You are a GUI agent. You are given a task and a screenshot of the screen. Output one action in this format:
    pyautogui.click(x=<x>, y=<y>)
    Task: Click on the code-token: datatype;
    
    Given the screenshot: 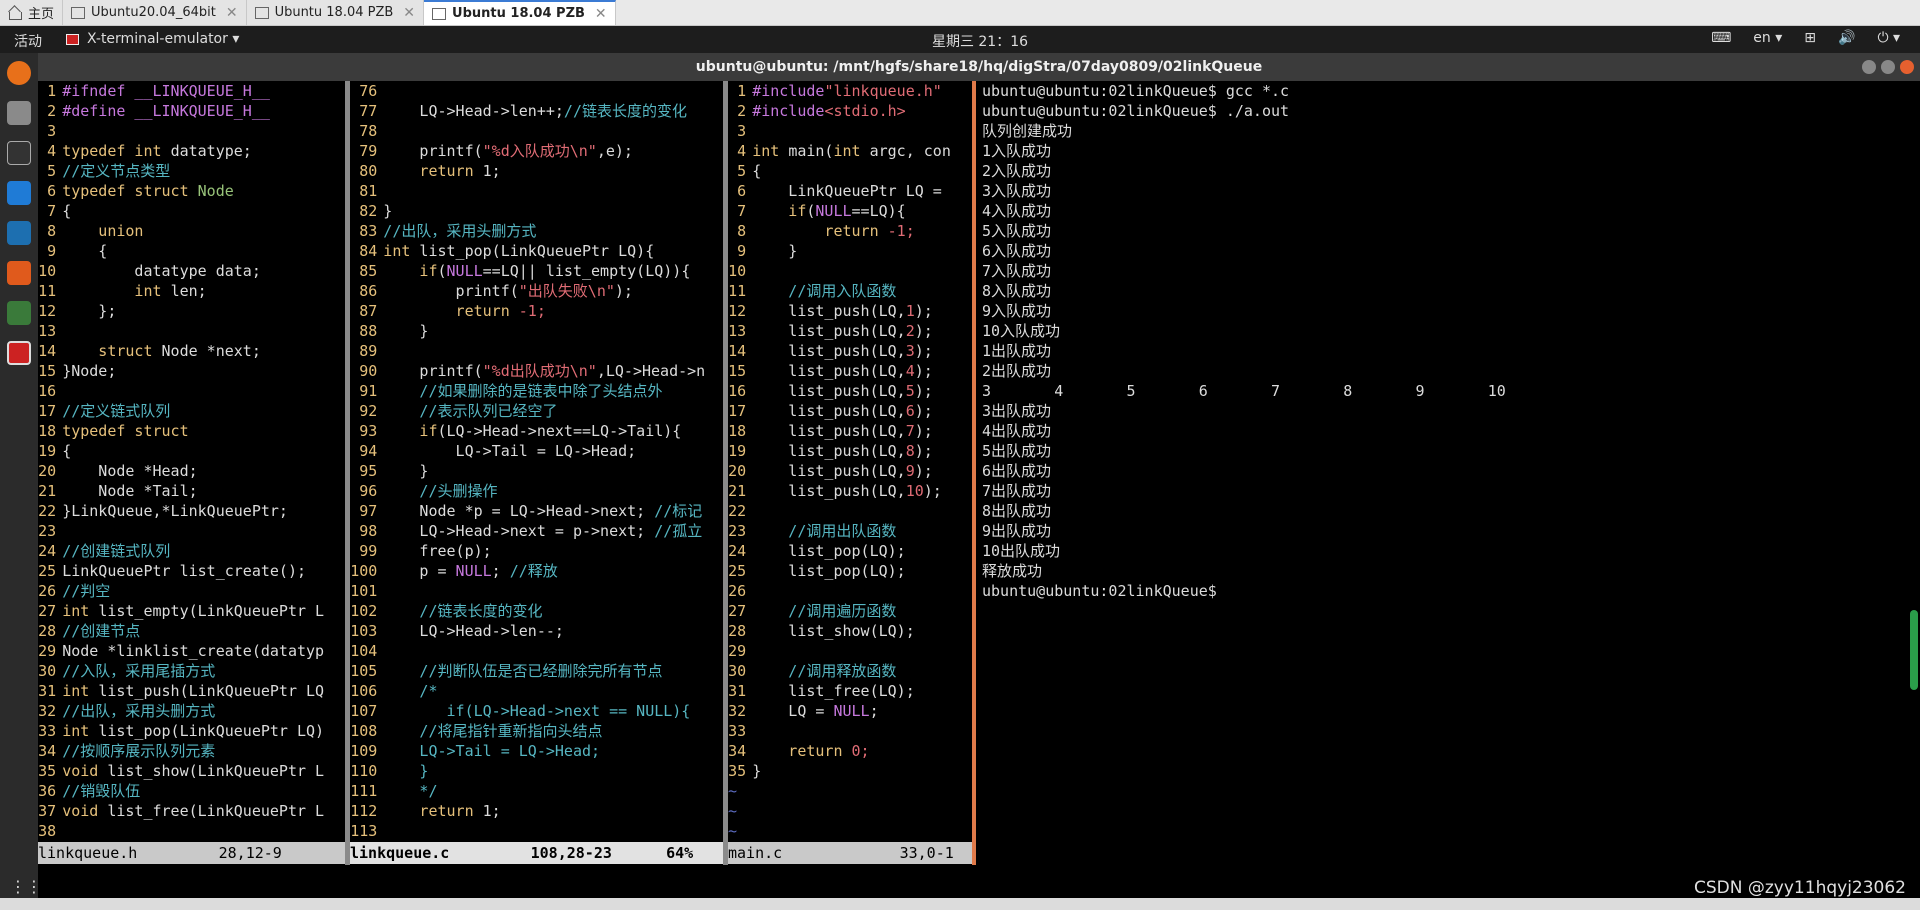 What is the action you would take?
    pyautogui.click(x=211, y=151)
    